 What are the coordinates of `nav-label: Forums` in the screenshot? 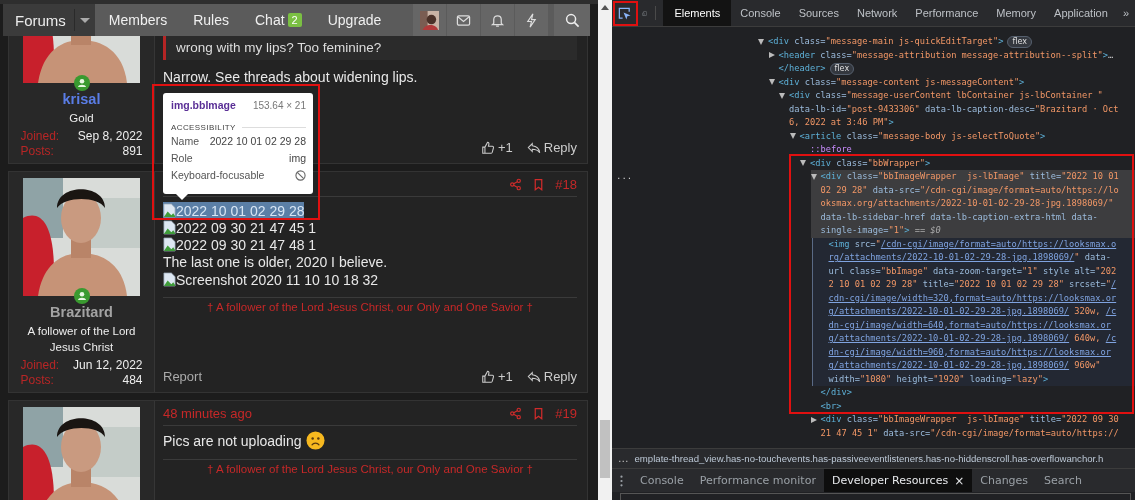 It's located at (38, 20).